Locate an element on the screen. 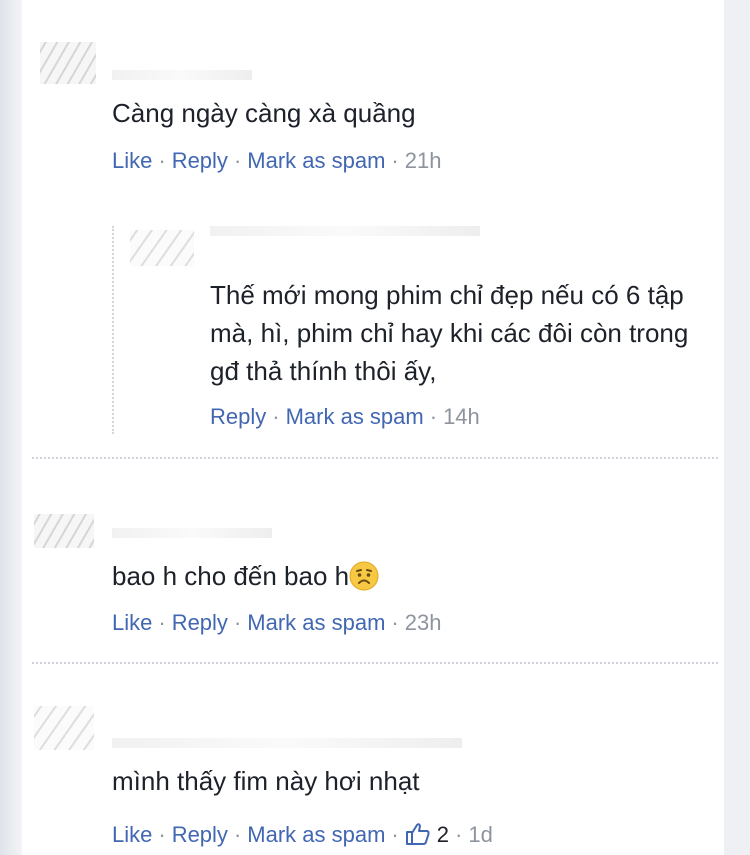 The height and width of the screenshot is (855, 750). reply-thread-rail is located at coordinates (113, 330).